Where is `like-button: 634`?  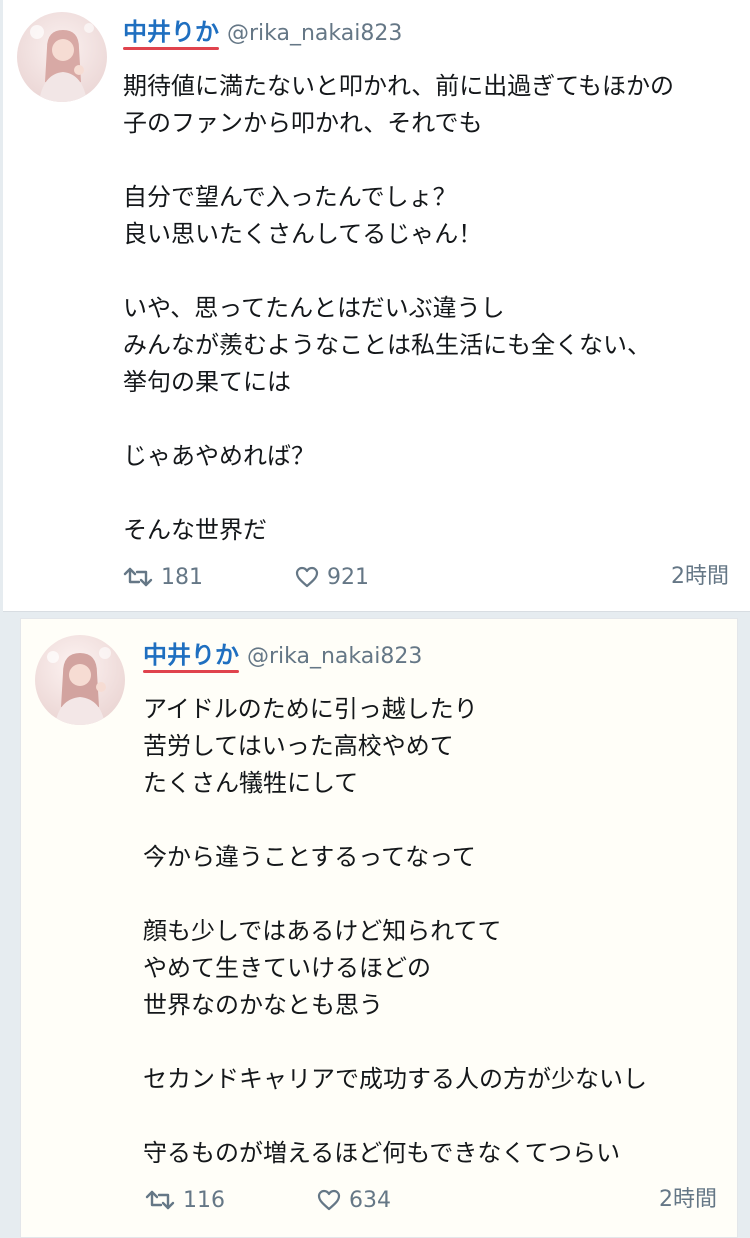 like-button: 634 is located at coordinates (354, 1200).